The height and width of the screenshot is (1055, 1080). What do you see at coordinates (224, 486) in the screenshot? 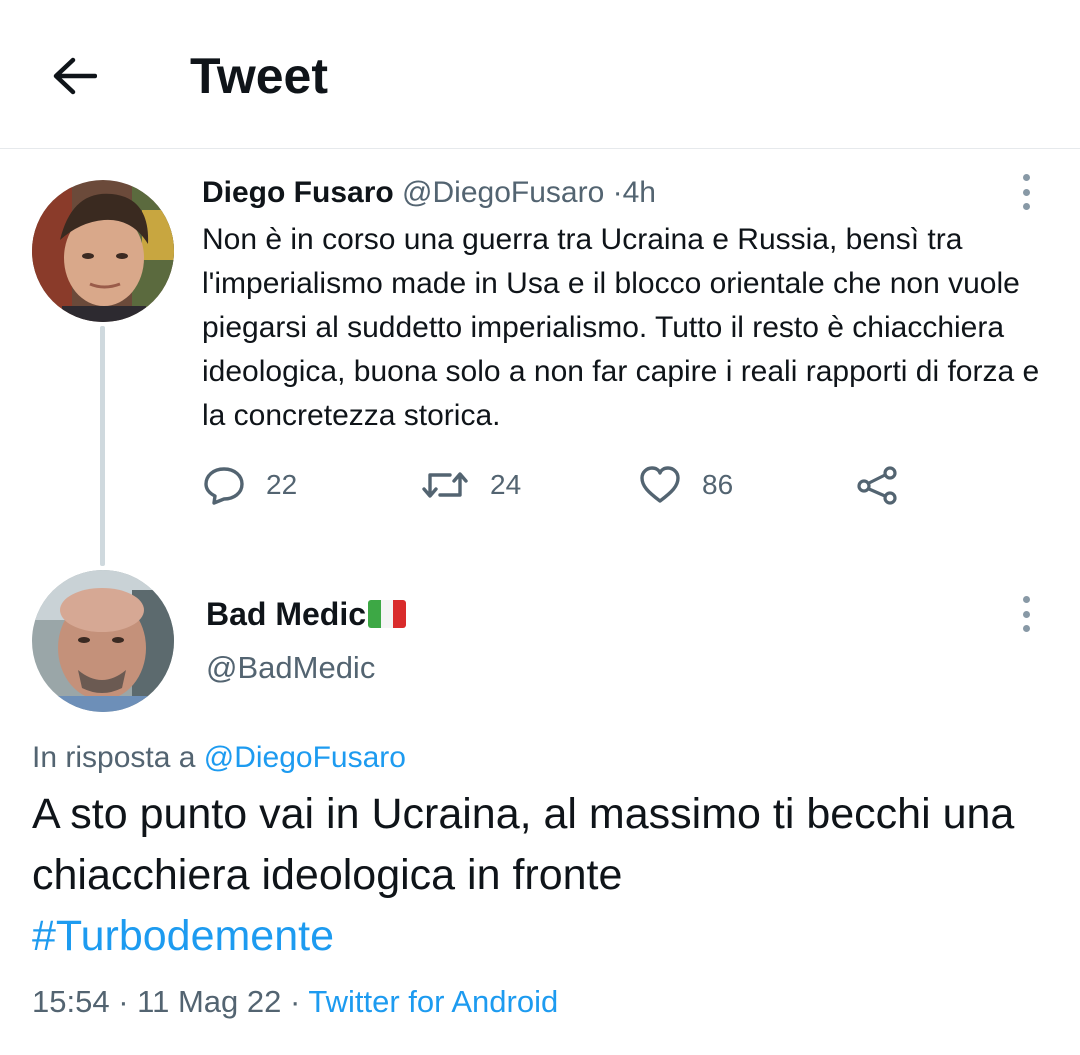
I see `reply-bubble-icon` at bounding box center [224, 486].